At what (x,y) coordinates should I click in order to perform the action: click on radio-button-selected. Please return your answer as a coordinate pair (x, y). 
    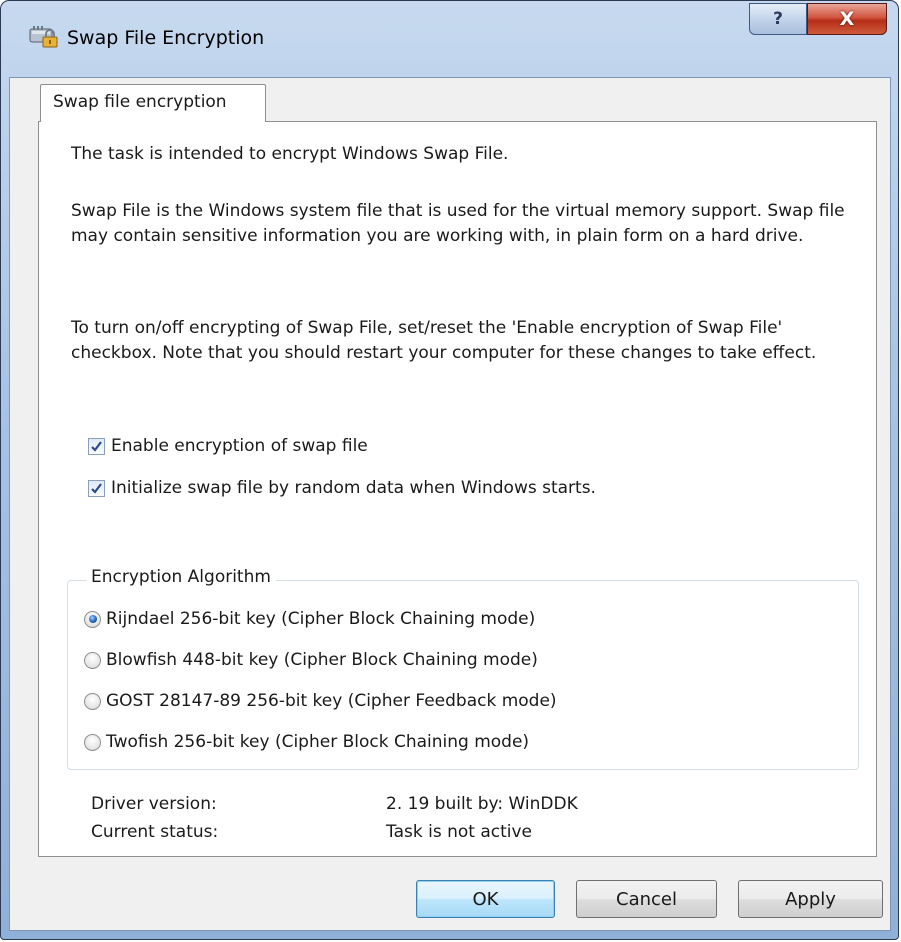
    Looking at the image, I should click on (92, 619).